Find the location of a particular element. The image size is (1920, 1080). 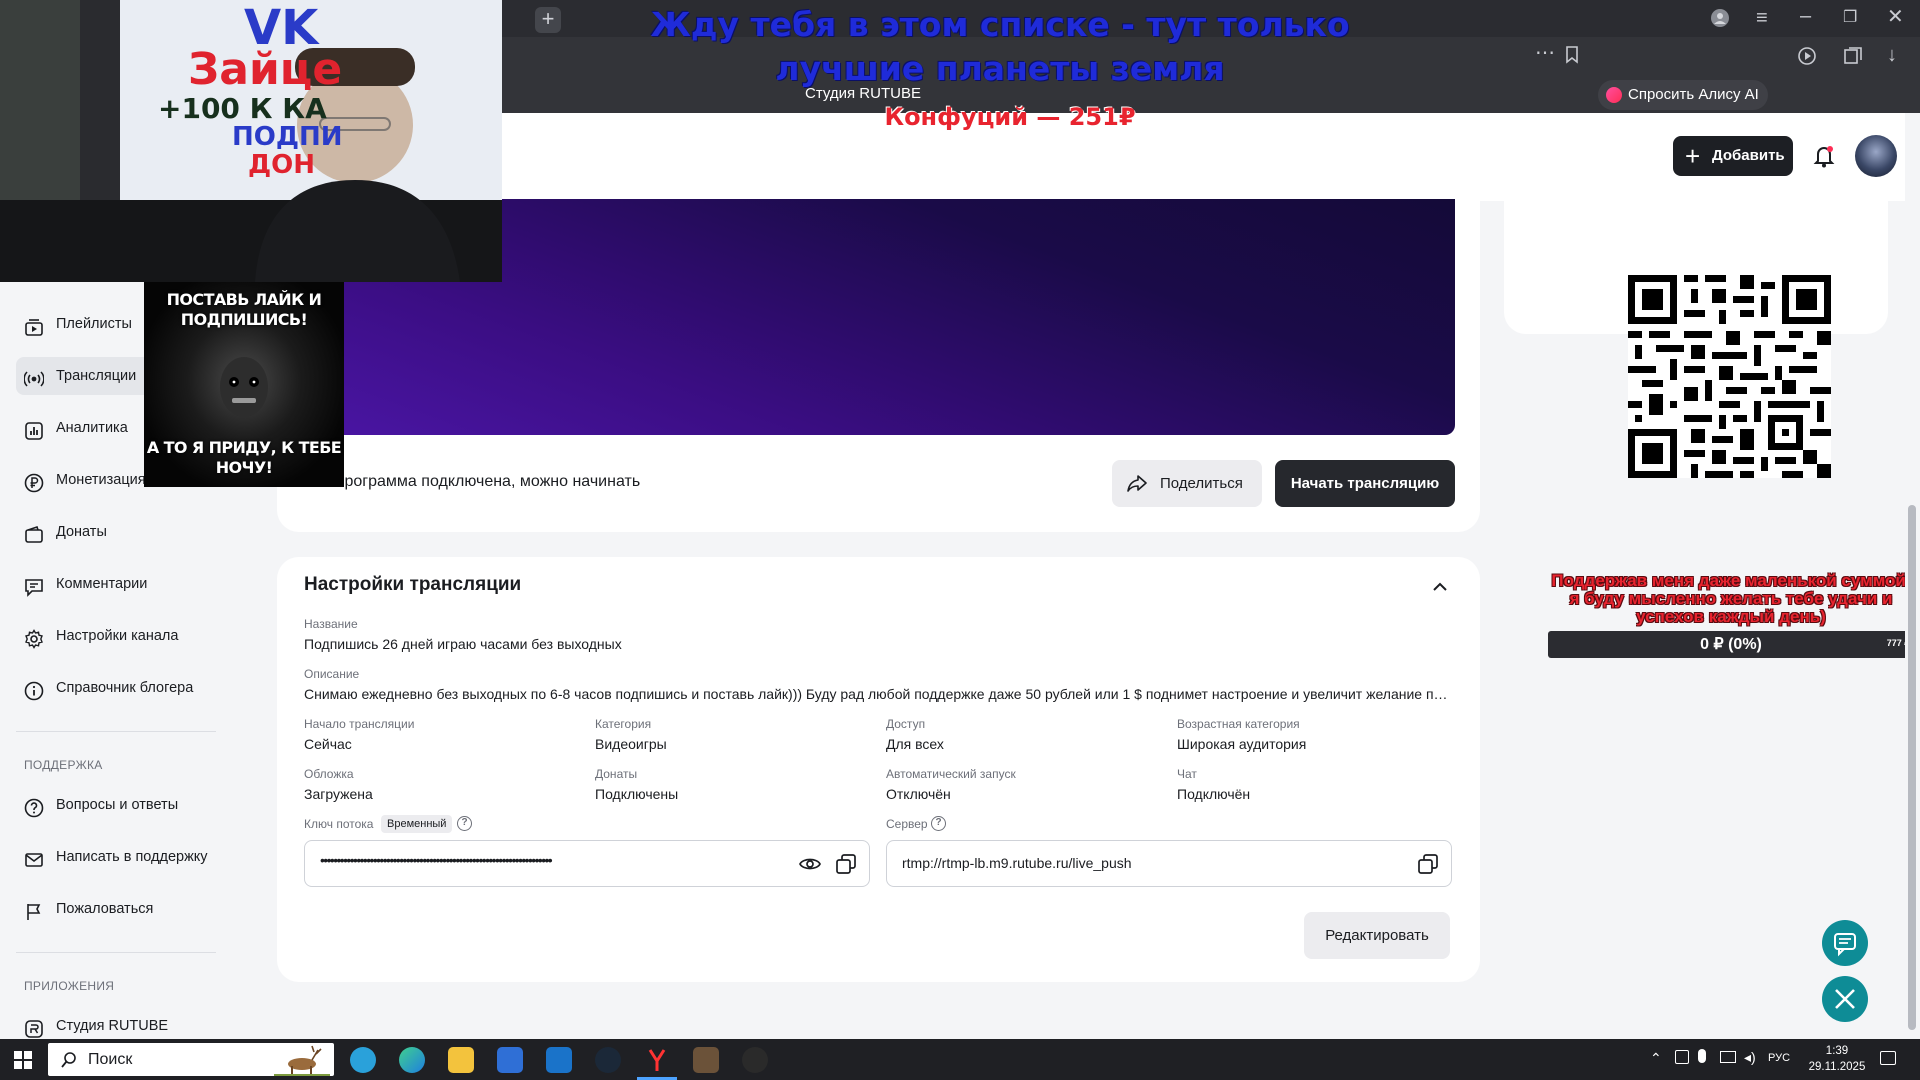

close-fab is located at coordinates (1845, 999).